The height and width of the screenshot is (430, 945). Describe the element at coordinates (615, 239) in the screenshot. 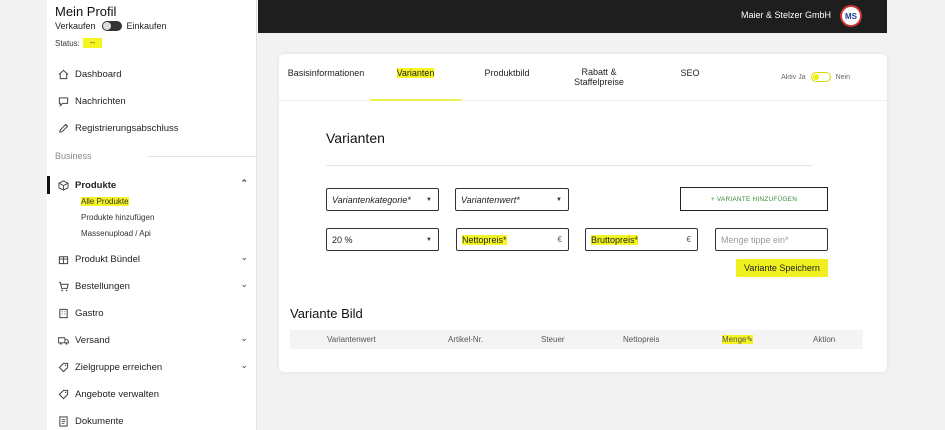

I see `input-placeholder: Bruttopreis*` at that location.